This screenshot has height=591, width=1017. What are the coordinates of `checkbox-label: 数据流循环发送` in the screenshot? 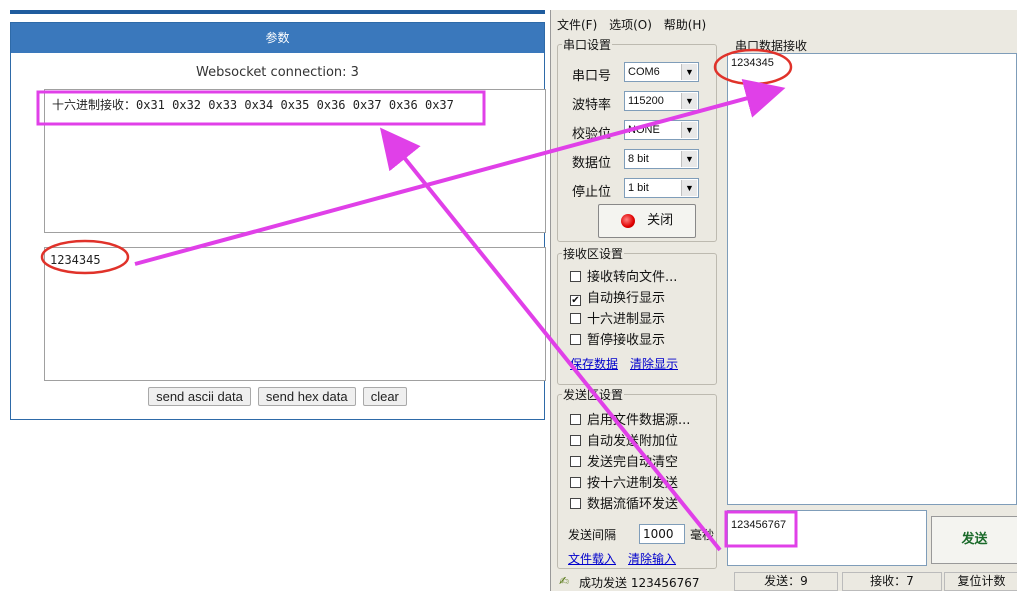 It's located at (633, 504).